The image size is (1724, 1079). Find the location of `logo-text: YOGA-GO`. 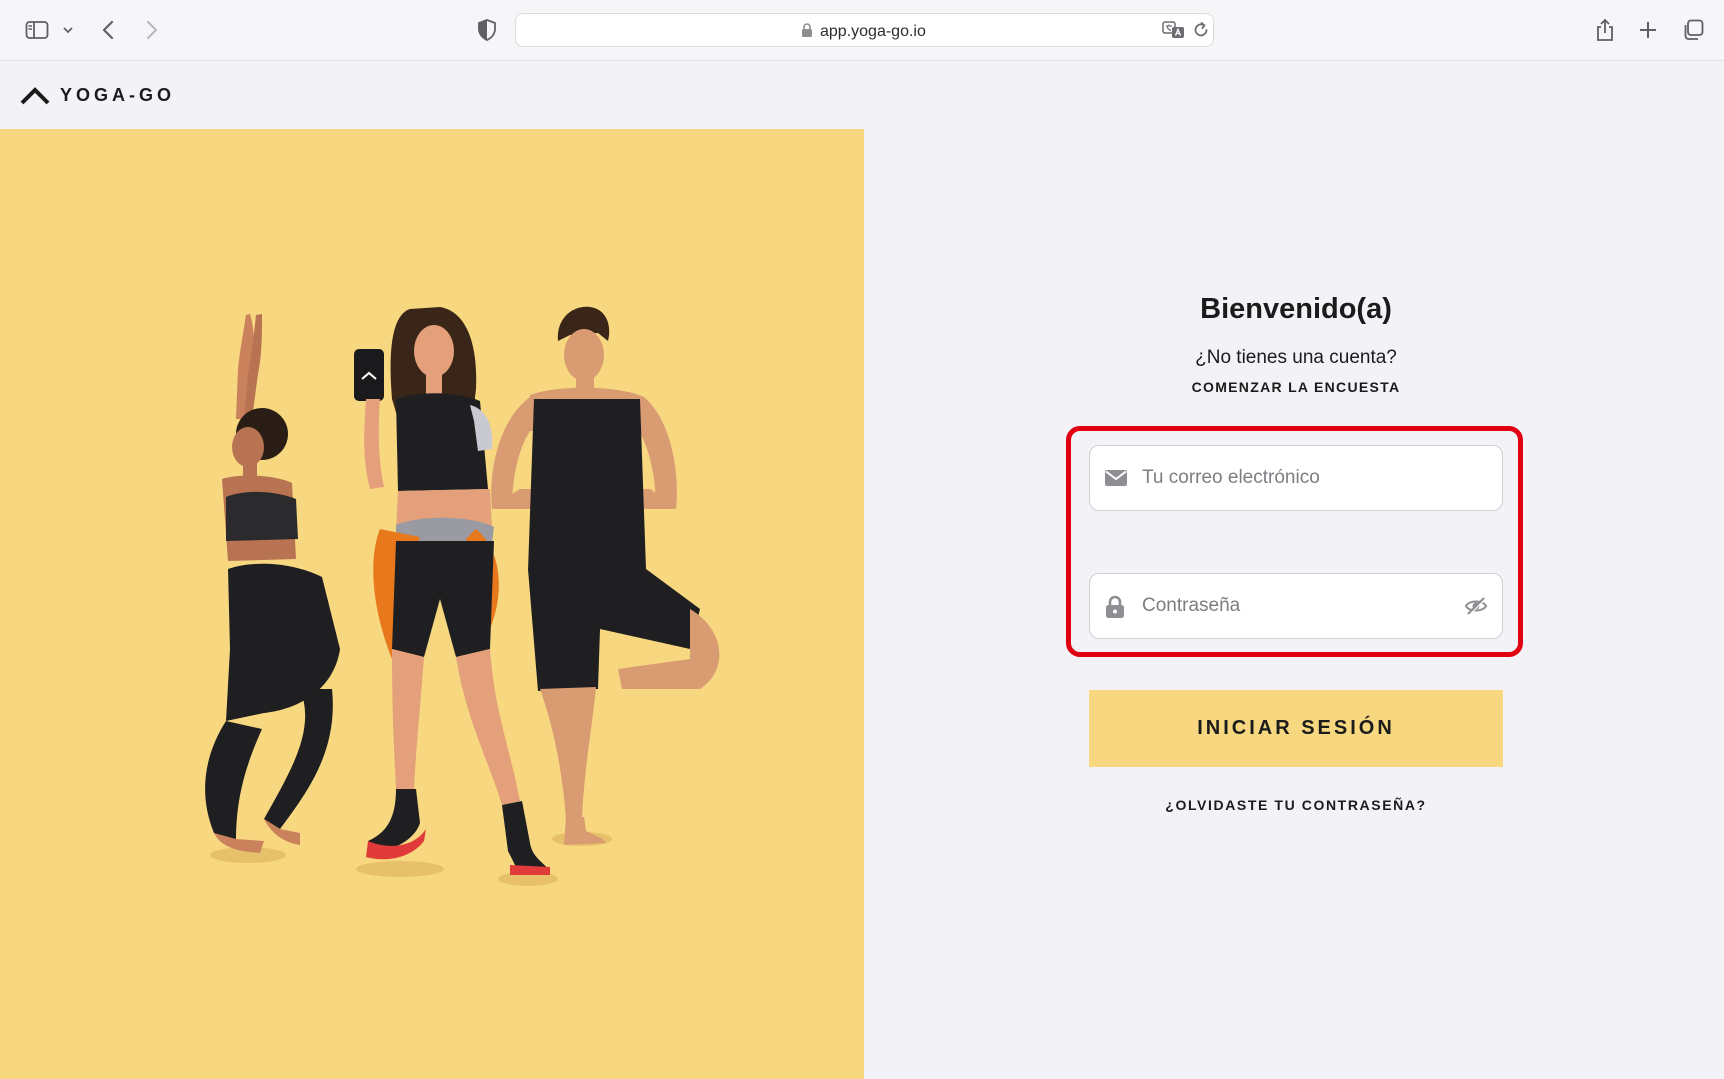

logo-text: YOGA-GO is located at coordinates (118, 95).